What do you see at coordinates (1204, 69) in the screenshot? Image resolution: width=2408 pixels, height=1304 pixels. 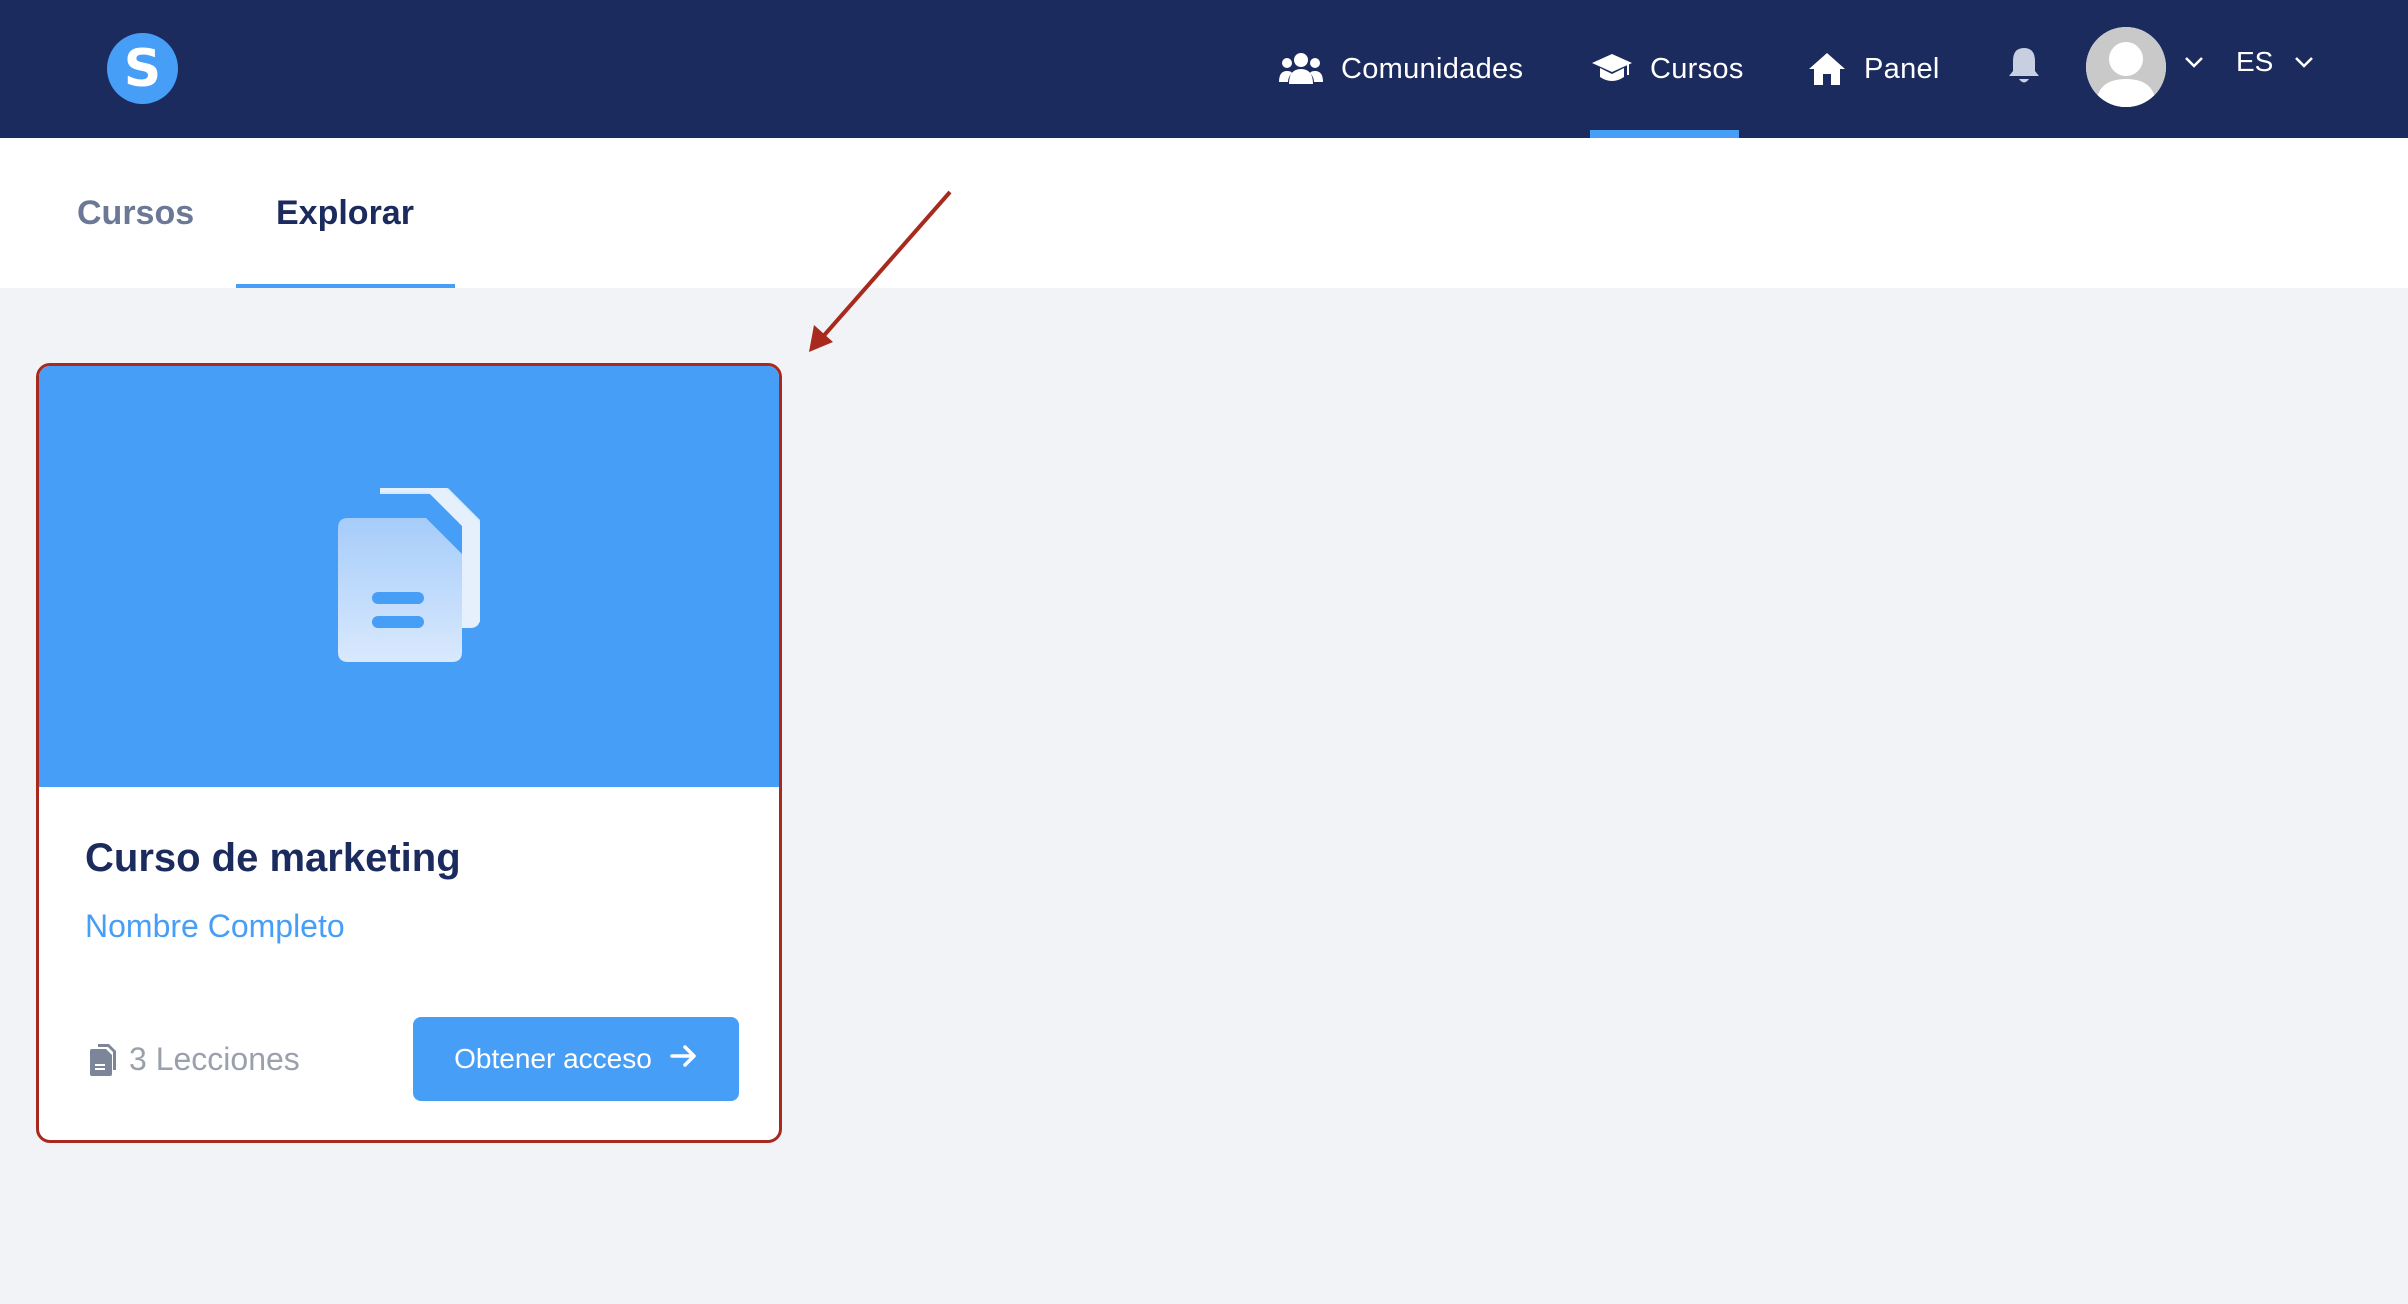 I see `top-navbar: S Comunidades Cursos Panel ES` at bounding box center [1204, 69].